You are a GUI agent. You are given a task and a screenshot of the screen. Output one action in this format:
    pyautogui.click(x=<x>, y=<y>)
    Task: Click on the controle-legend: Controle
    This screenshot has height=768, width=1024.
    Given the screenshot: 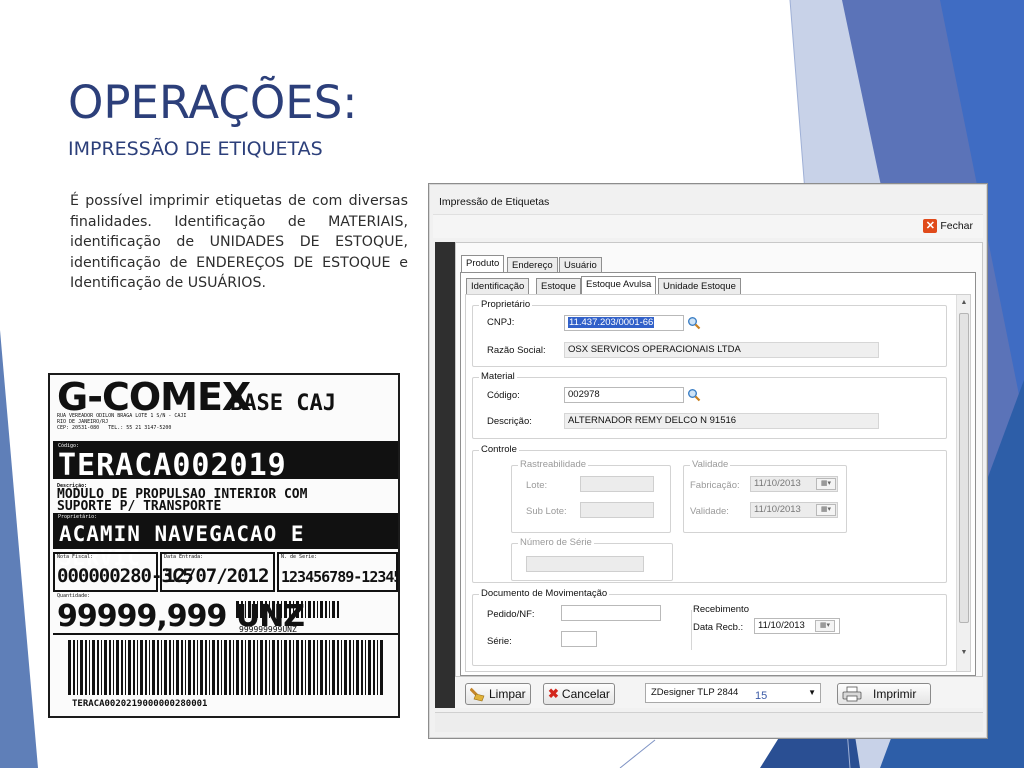 What is the action you would take?
    pyautogui.click(x=499, y=449)
    